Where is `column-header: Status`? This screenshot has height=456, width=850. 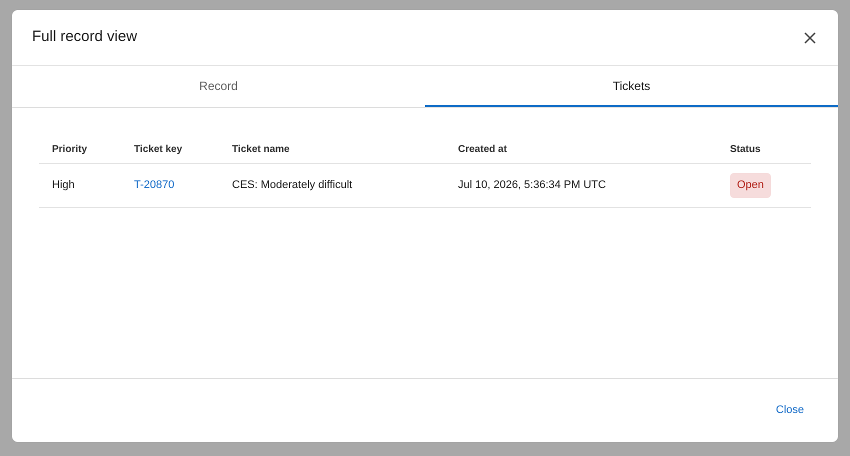 column-header: Status is located at coordinates (745, 149).